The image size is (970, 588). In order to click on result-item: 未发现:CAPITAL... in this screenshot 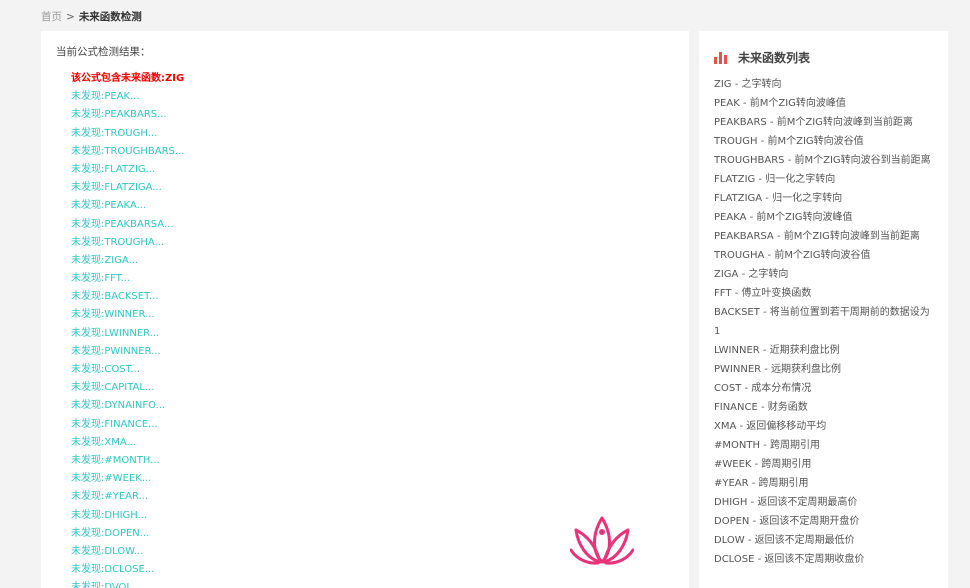, I will do `click(127, 388)`.